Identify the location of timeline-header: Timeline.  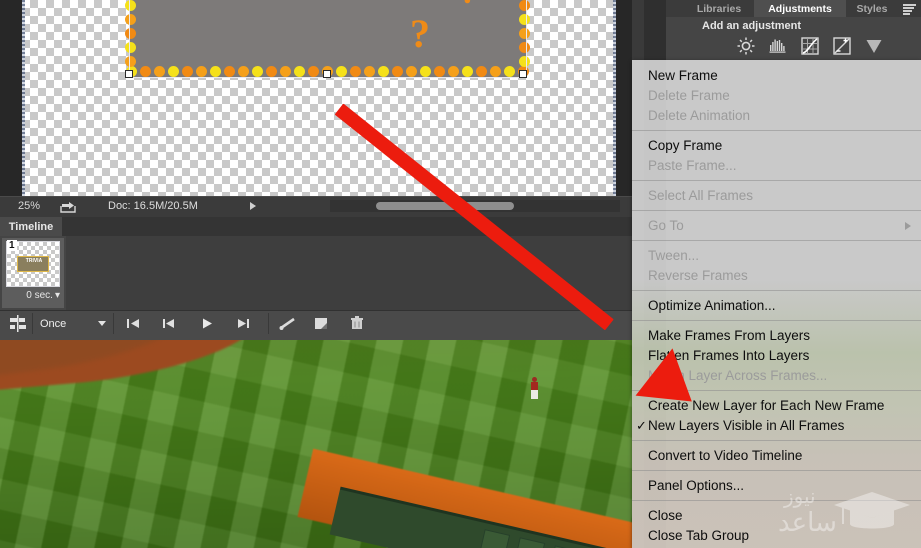
(316, 227).